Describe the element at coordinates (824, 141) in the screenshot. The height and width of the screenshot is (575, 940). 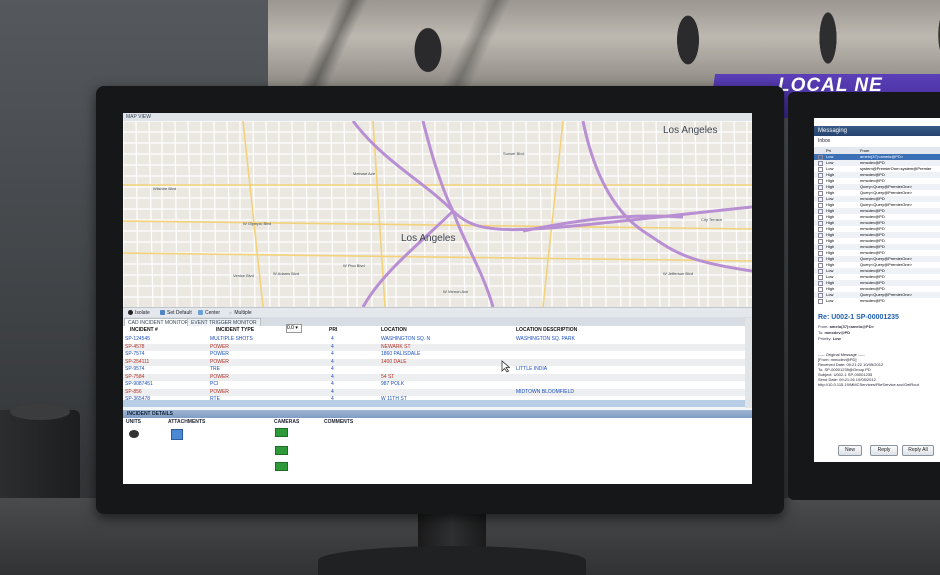
I see `inbox-tab: Inbox` at that location.